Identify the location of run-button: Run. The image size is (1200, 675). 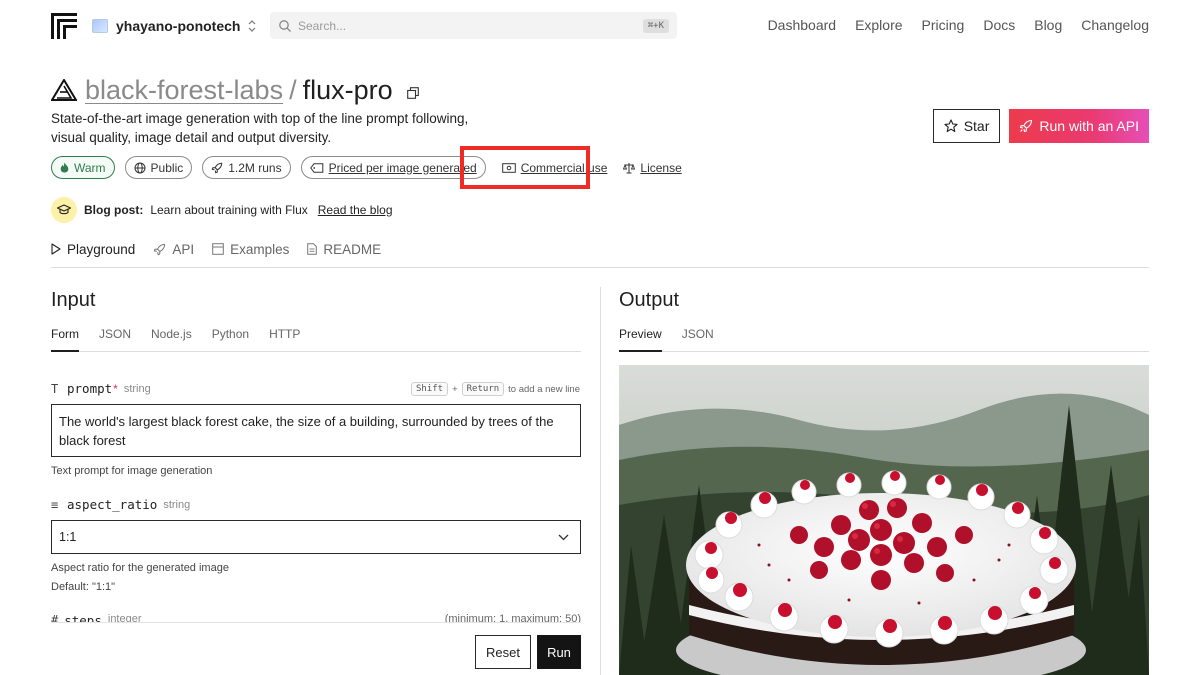
(559, 652).